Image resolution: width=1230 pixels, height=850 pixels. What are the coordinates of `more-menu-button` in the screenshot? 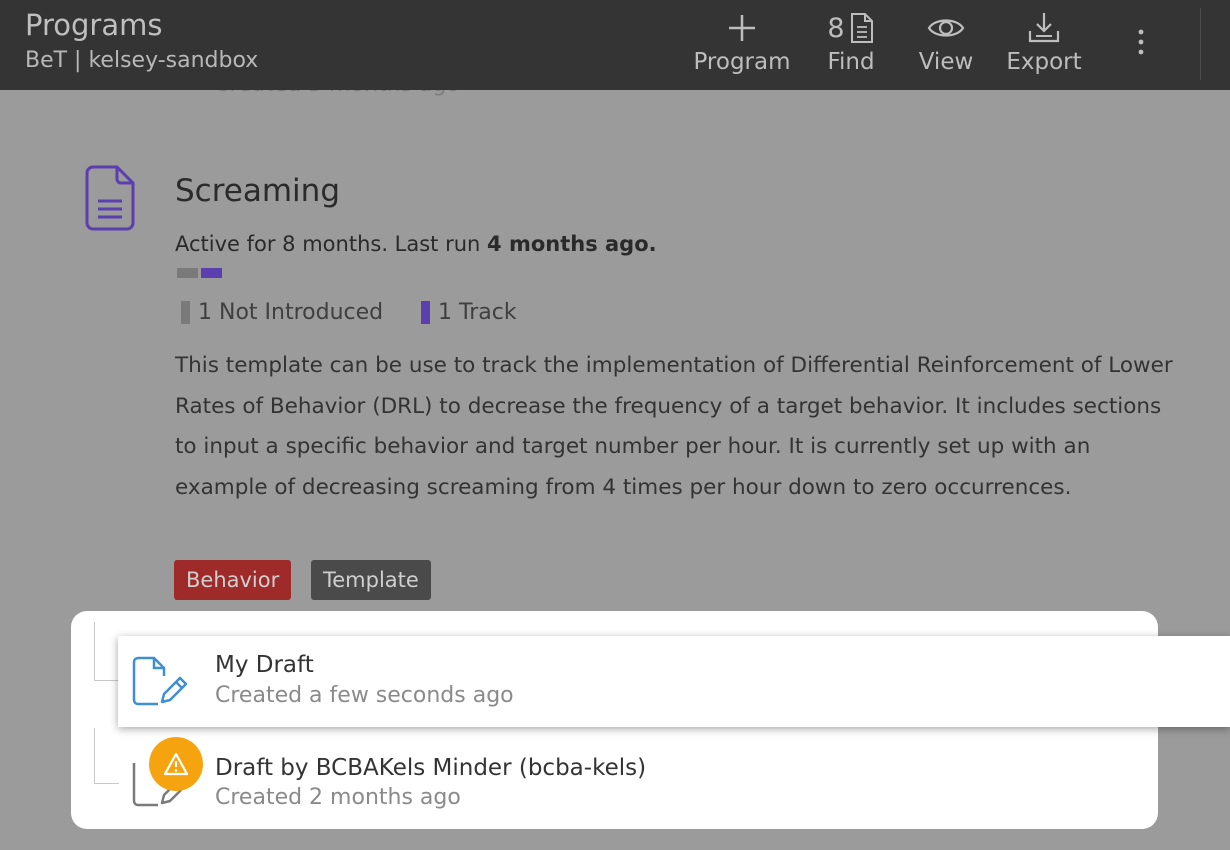 It's located at (1141, 42).